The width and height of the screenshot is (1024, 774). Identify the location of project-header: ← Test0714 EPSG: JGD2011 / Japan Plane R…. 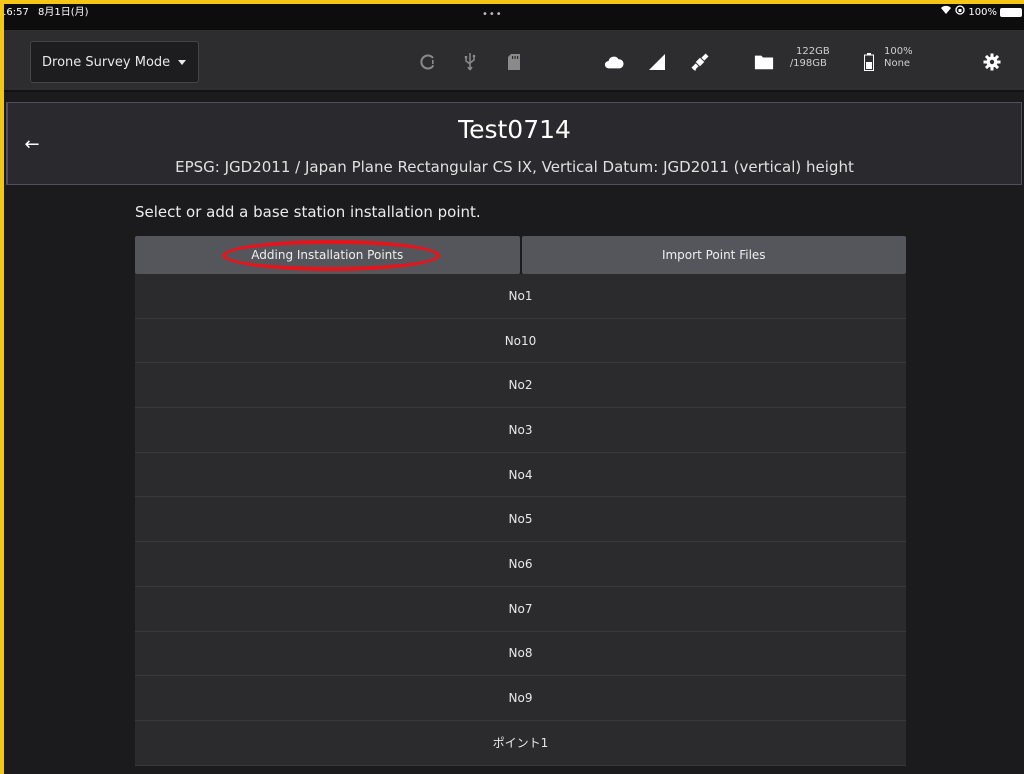
(514, 143).